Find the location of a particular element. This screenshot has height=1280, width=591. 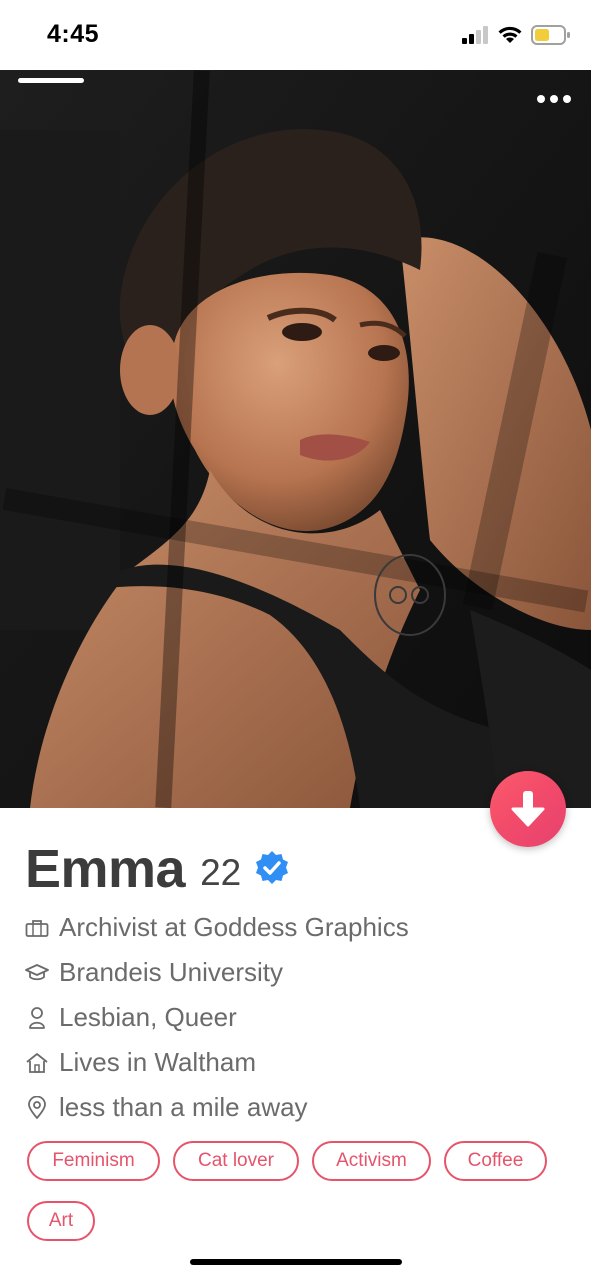

job-row: Archivist at Goddess Graphics is located at coordinates (217, 927).